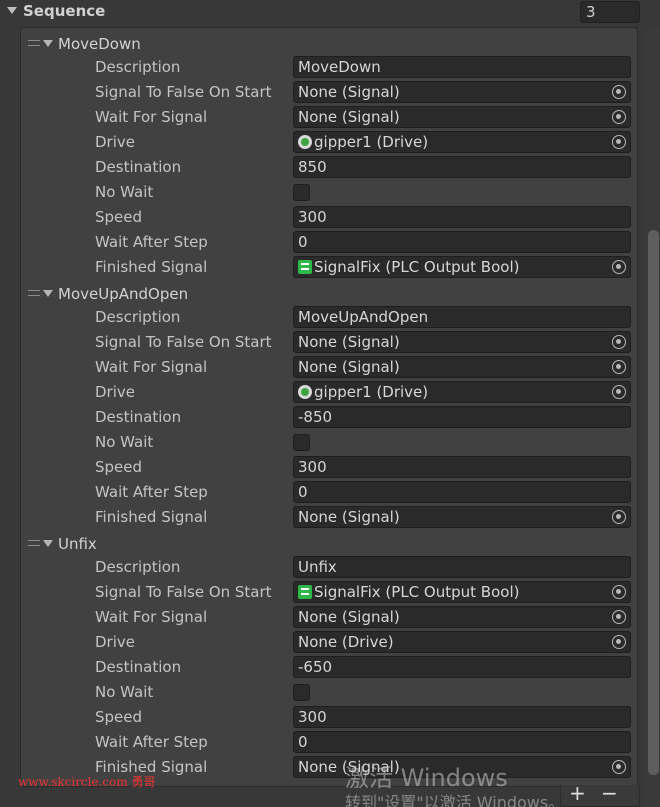 This screenshot has width=660, height=807. What do you see at coordinates (462, 517) in the screenshot?
I see `finished-signal-field: None (Signal)` at bounding box center [462, 517].